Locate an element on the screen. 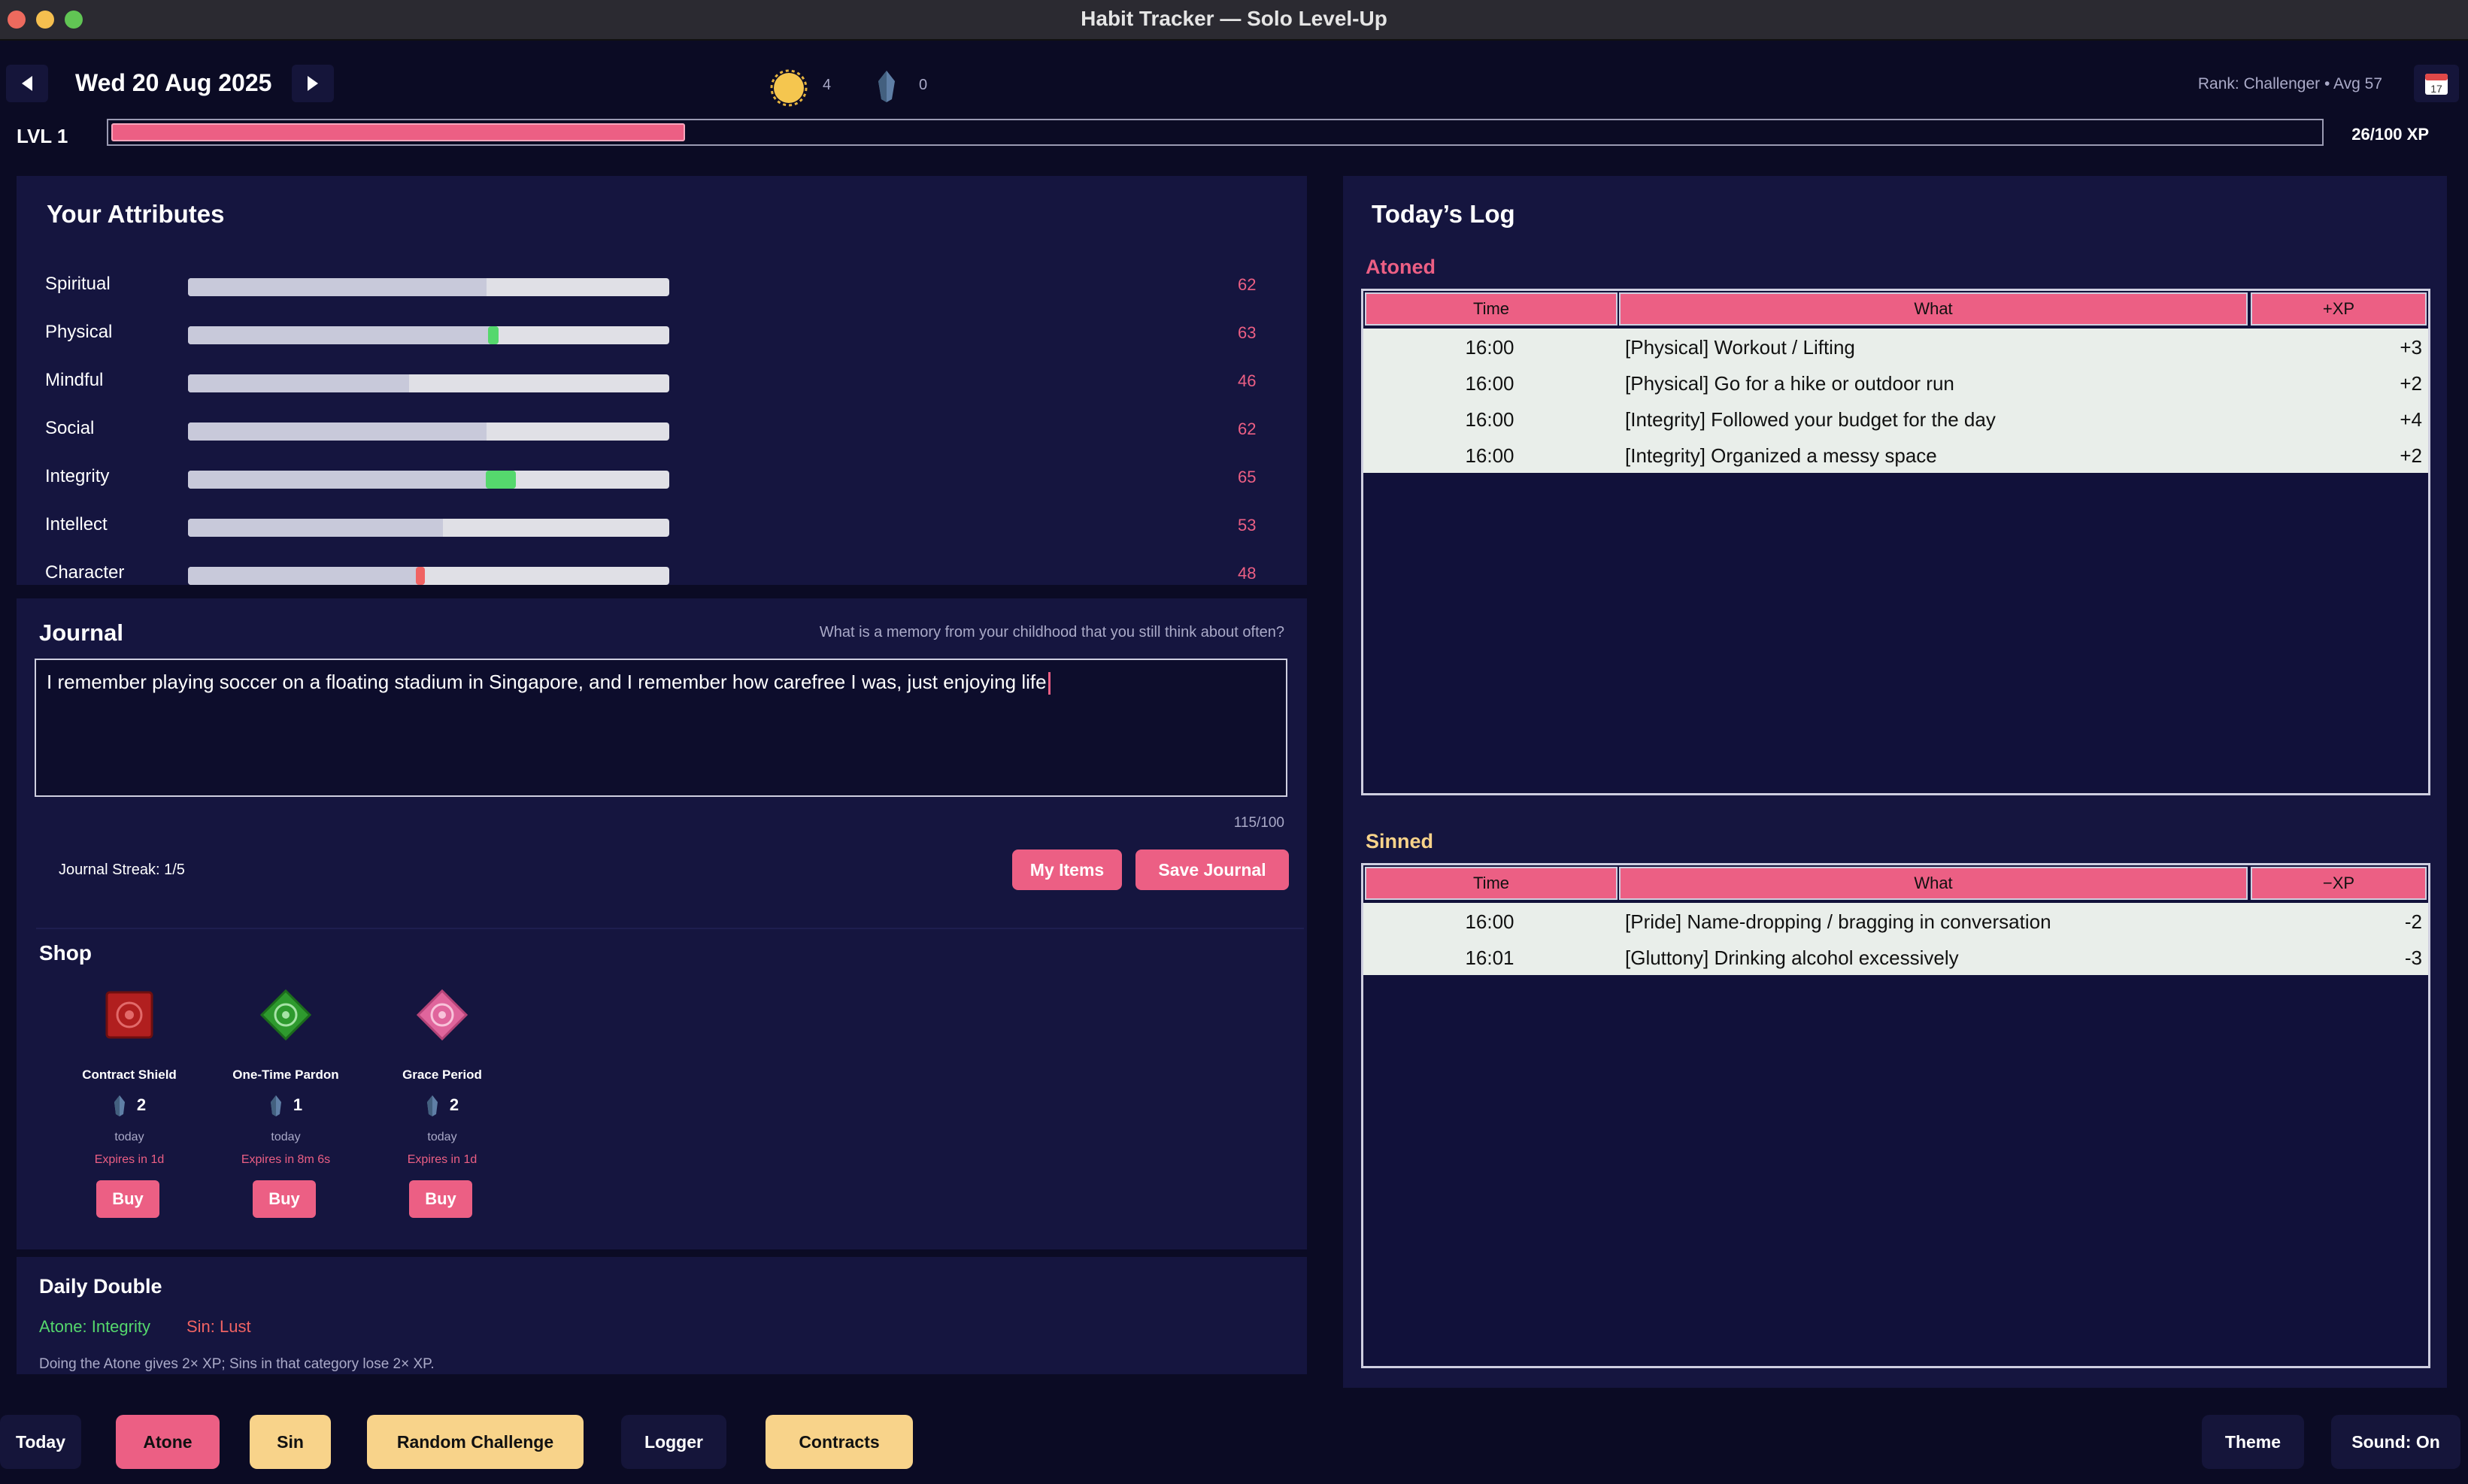  attribute-value: 65 is located at coordinates (1248, 477).